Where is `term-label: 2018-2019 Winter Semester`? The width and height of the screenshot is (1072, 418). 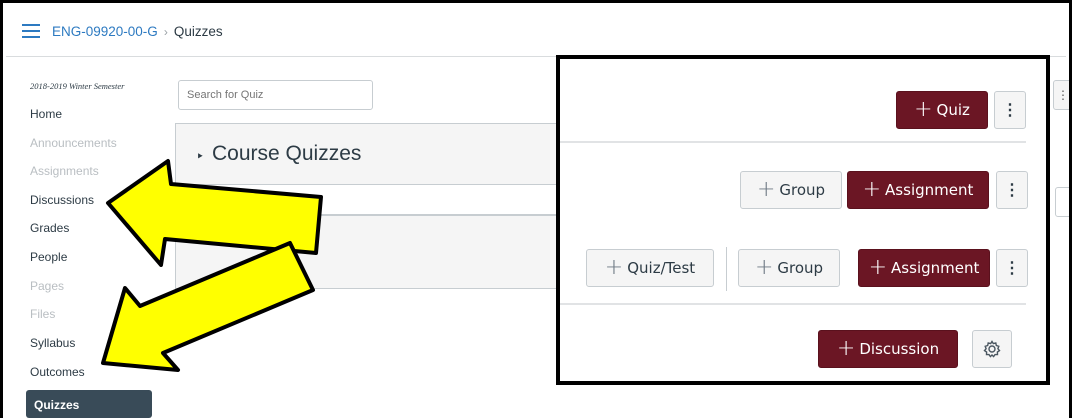
term-label: 2018-2019 Winter Semester is located at coordinates (77, 86).